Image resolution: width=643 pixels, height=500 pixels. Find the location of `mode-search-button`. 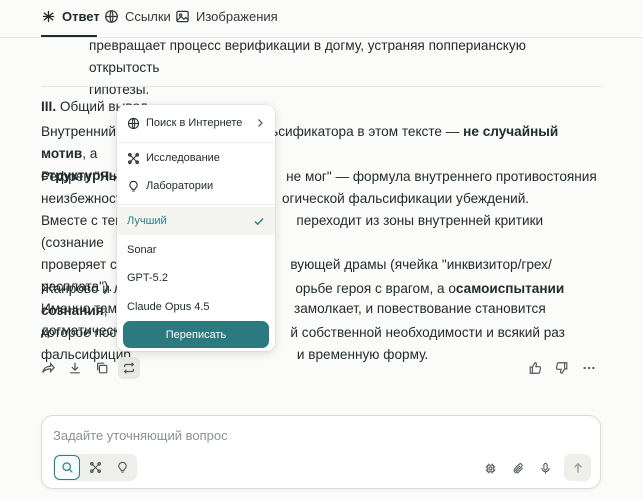

mode-search-button is located at coordinates (67, 467).